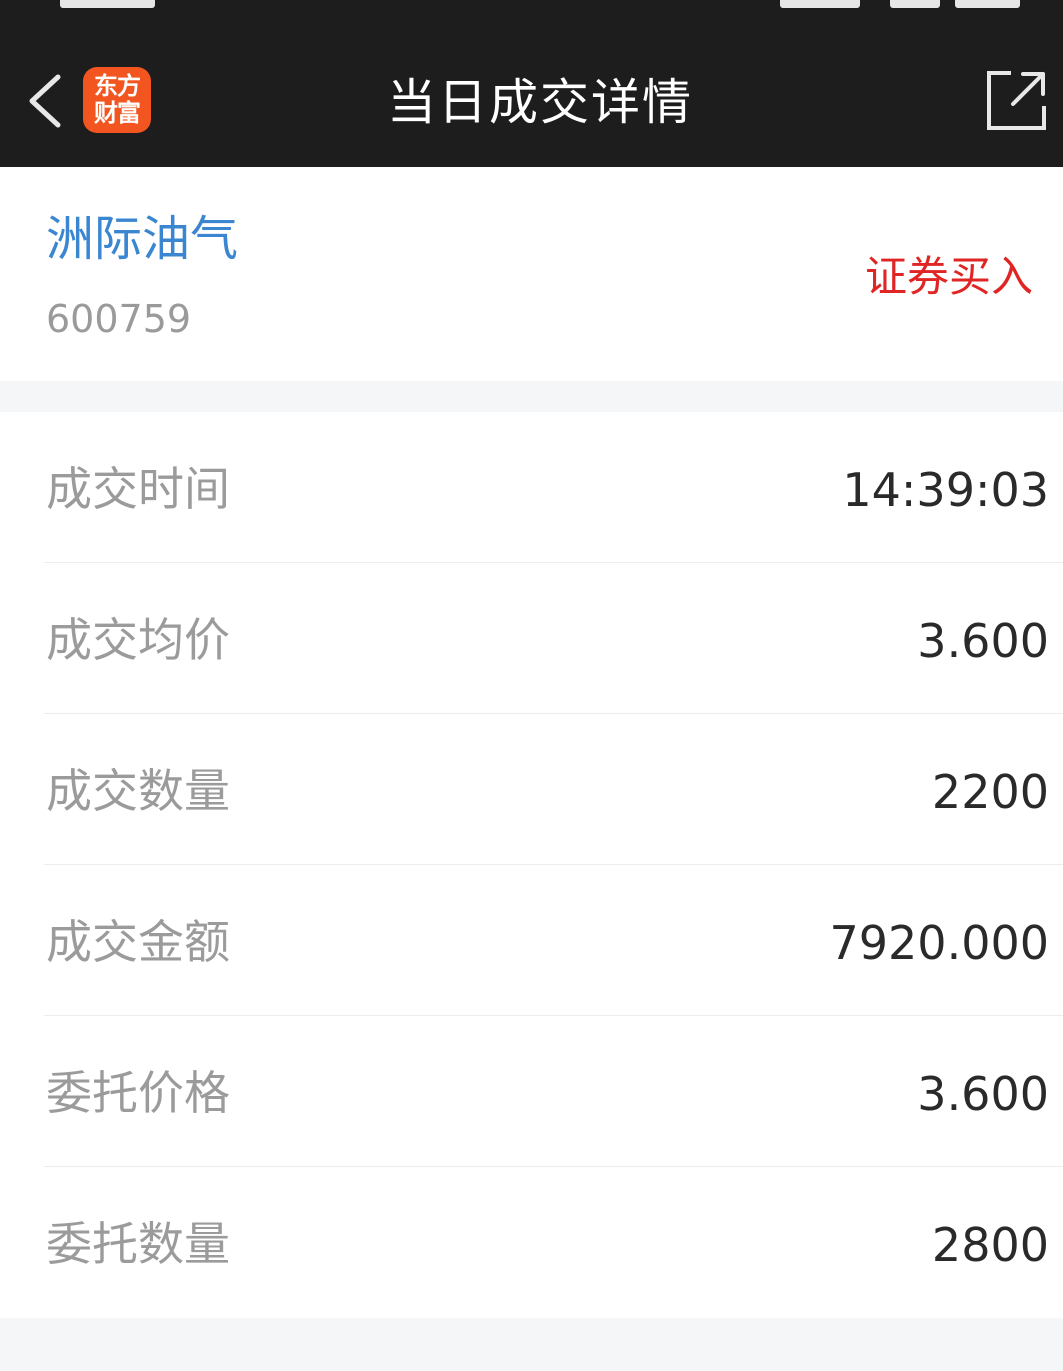 This screenshot has height=1371, width=1063. What do you see at coordinates (138, 1244) in the screenshot?
I see `detail-label: 委托数量` at bounding box center [138, 1244].